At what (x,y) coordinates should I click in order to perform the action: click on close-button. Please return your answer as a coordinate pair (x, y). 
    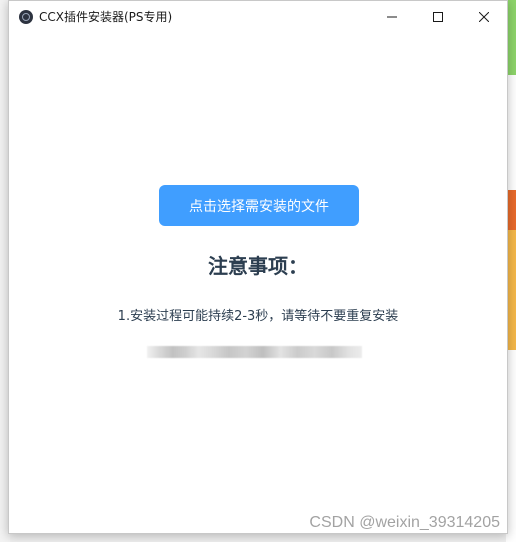
    Looking at the image, I should click on (484, 16).